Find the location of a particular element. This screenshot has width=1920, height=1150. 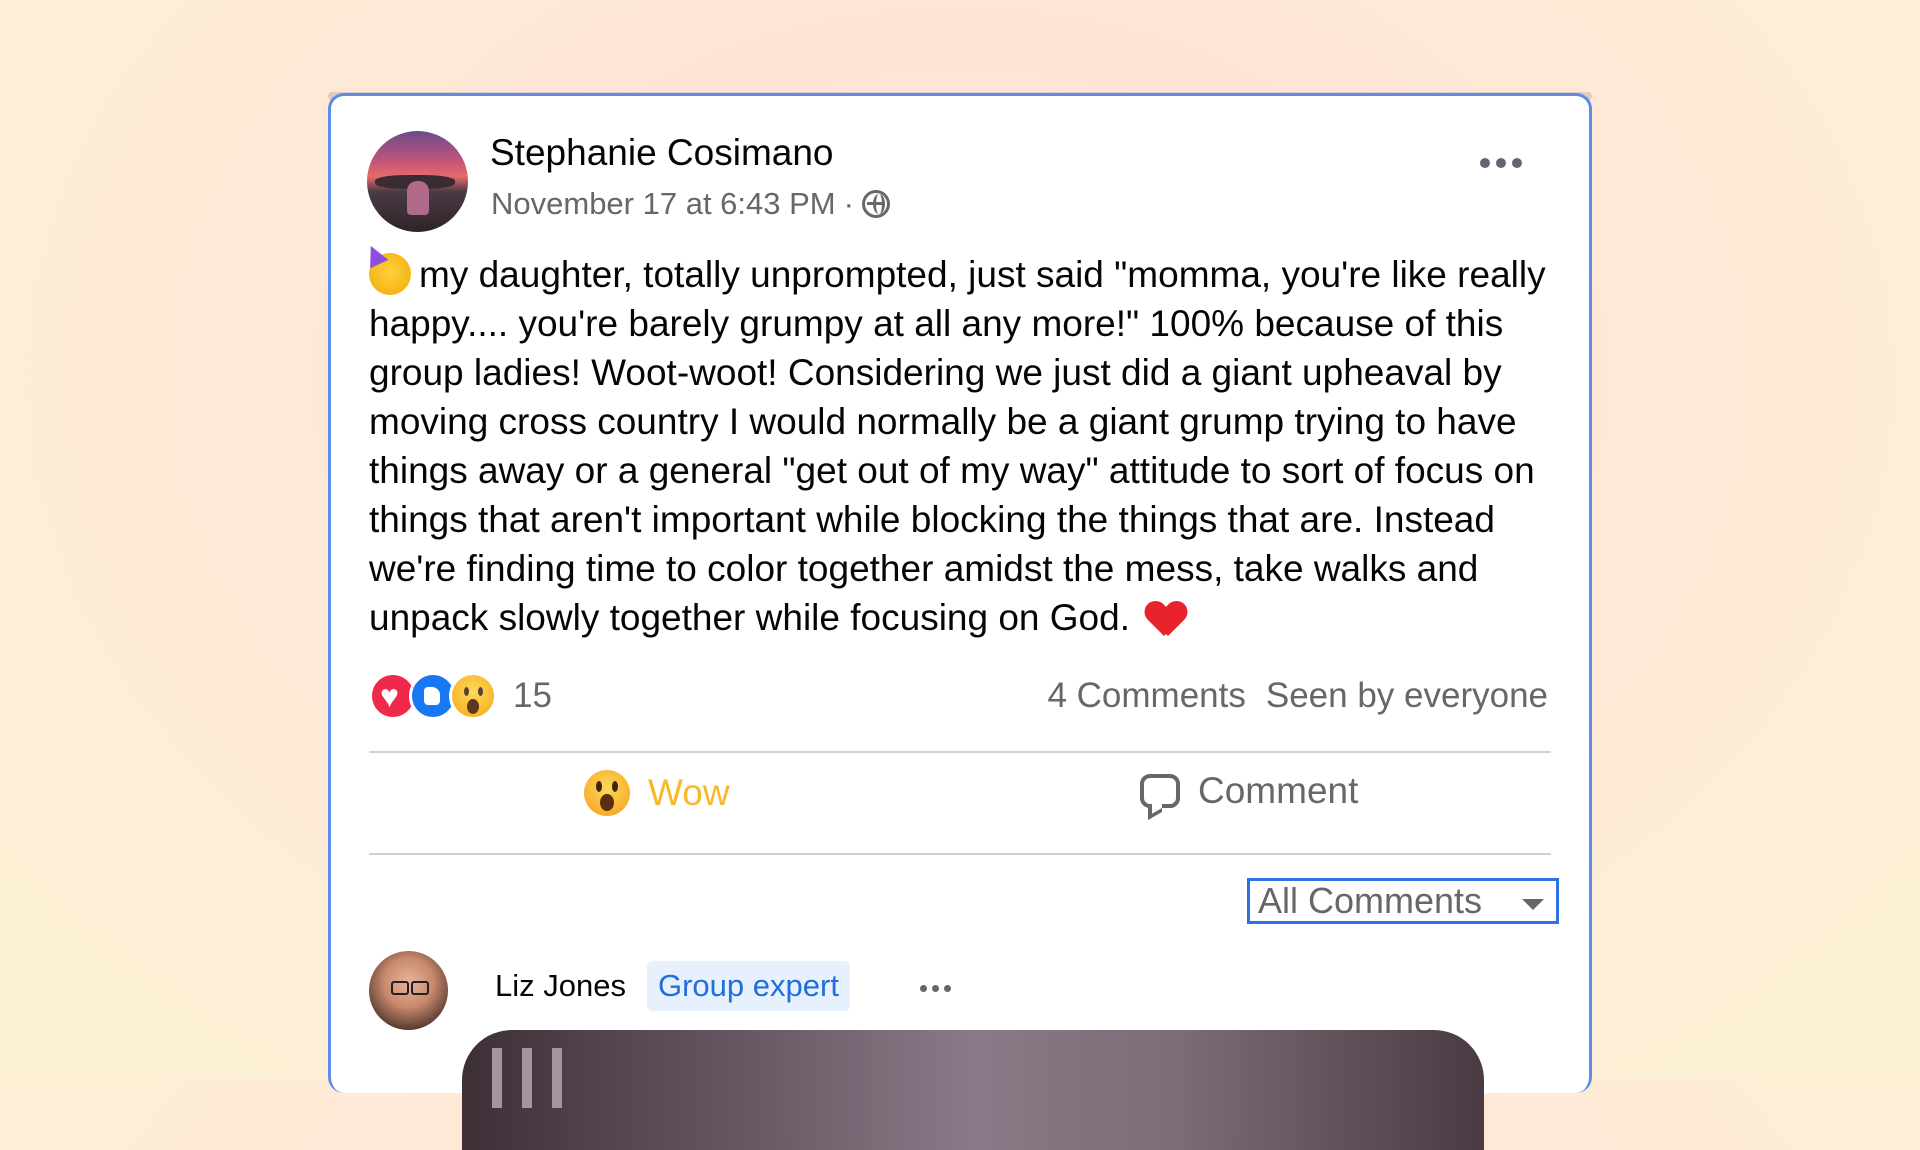

post-author-name: Stephanie Cosimano is located at coordinates (662, 153).